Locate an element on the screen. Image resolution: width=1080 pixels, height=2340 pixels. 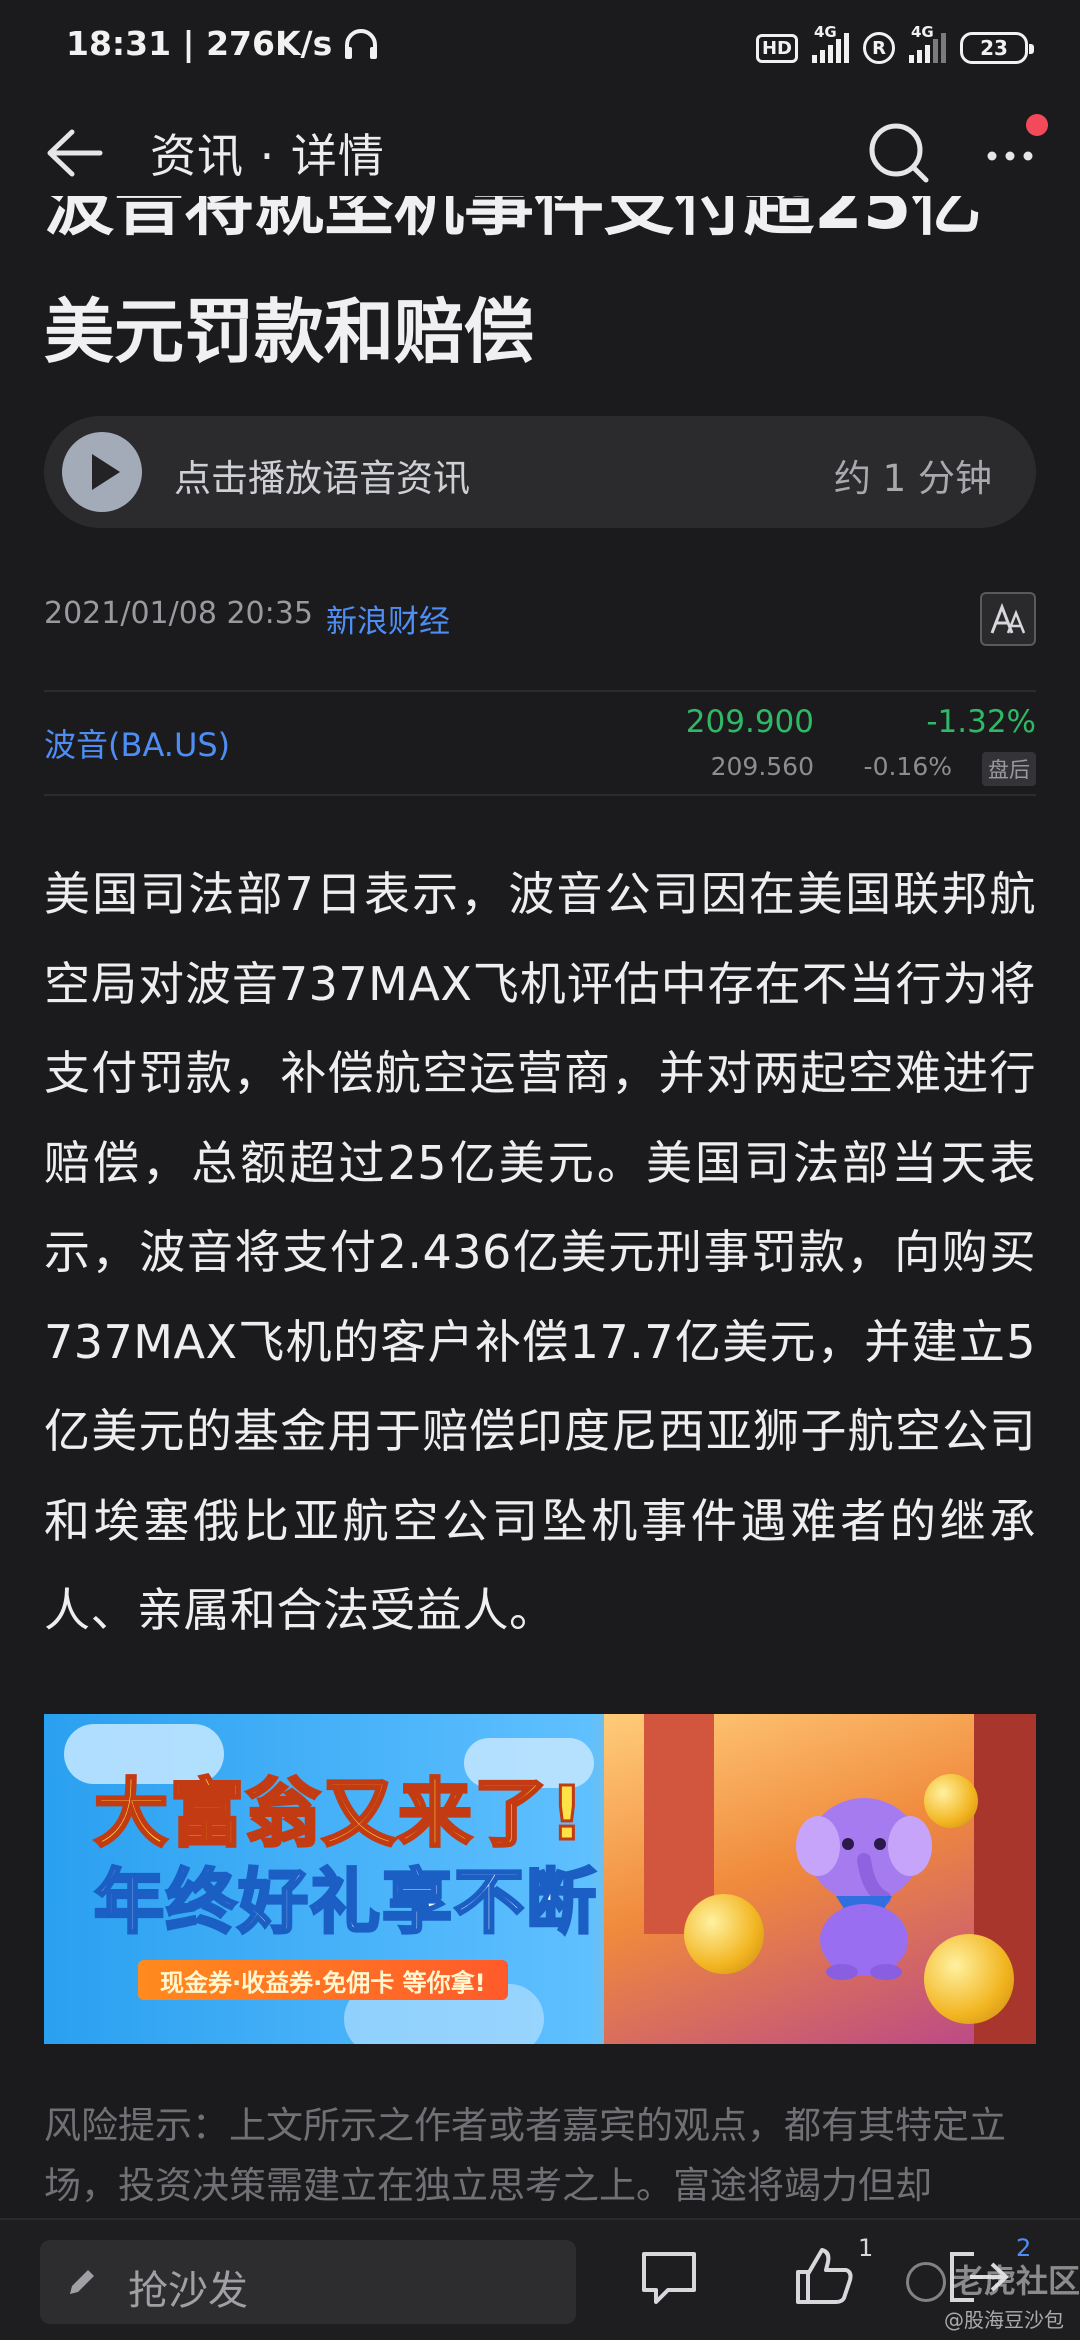
status-left: 18:31 | 276K/s is located at coordinates (223, 43).